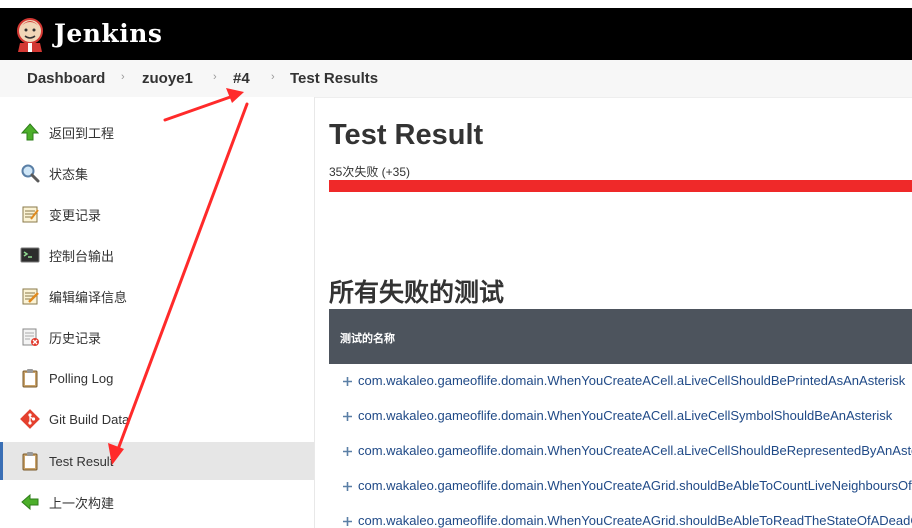 This screenshot has width=912, height=528. What do you see at coordinates (30, 337) in the screenshot?
I see `delete-document-icon` at bounding box center [30, 337].